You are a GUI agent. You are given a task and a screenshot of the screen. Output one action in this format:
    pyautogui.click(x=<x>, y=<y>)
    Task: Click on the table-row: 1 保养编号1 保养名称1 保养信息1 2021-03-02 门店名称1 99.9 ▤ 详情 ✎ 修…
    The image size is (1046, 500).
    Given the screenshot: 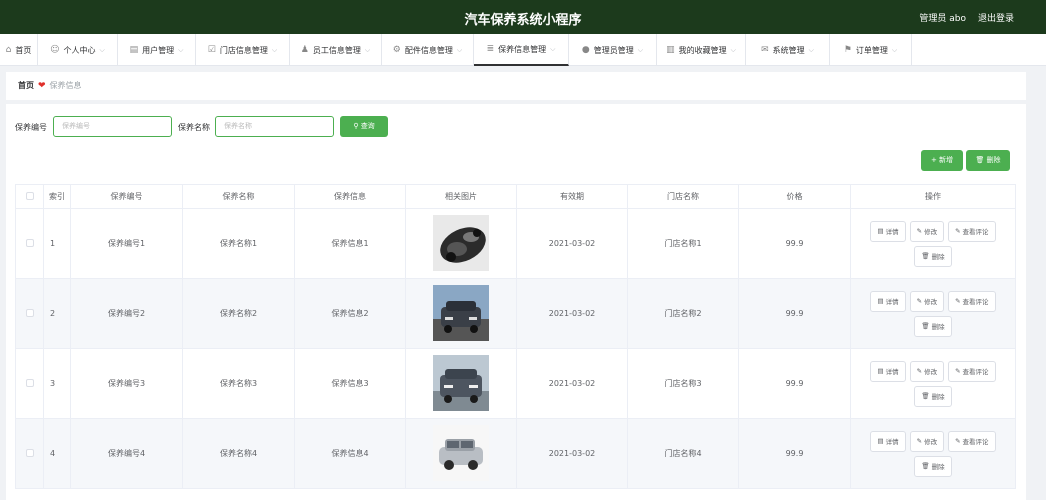 What is the action you would take?
    pyautogui.click(x=515, y=243)
    